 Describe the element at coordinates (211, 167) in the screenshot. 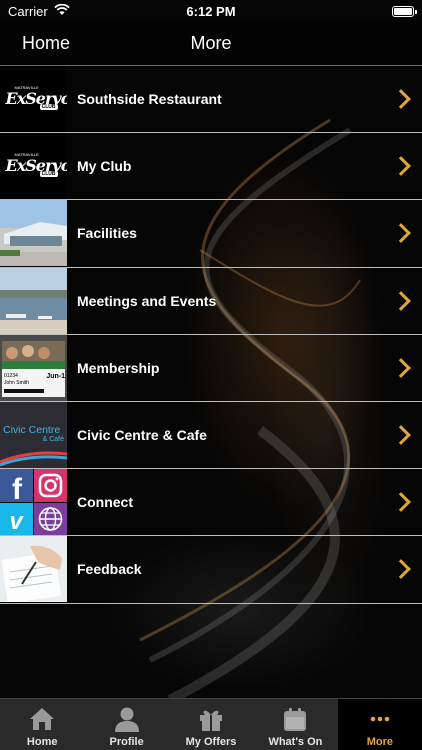

I see `menu-item-my-club: MATRAVILLE ExServos CLUB My Club` at that location.